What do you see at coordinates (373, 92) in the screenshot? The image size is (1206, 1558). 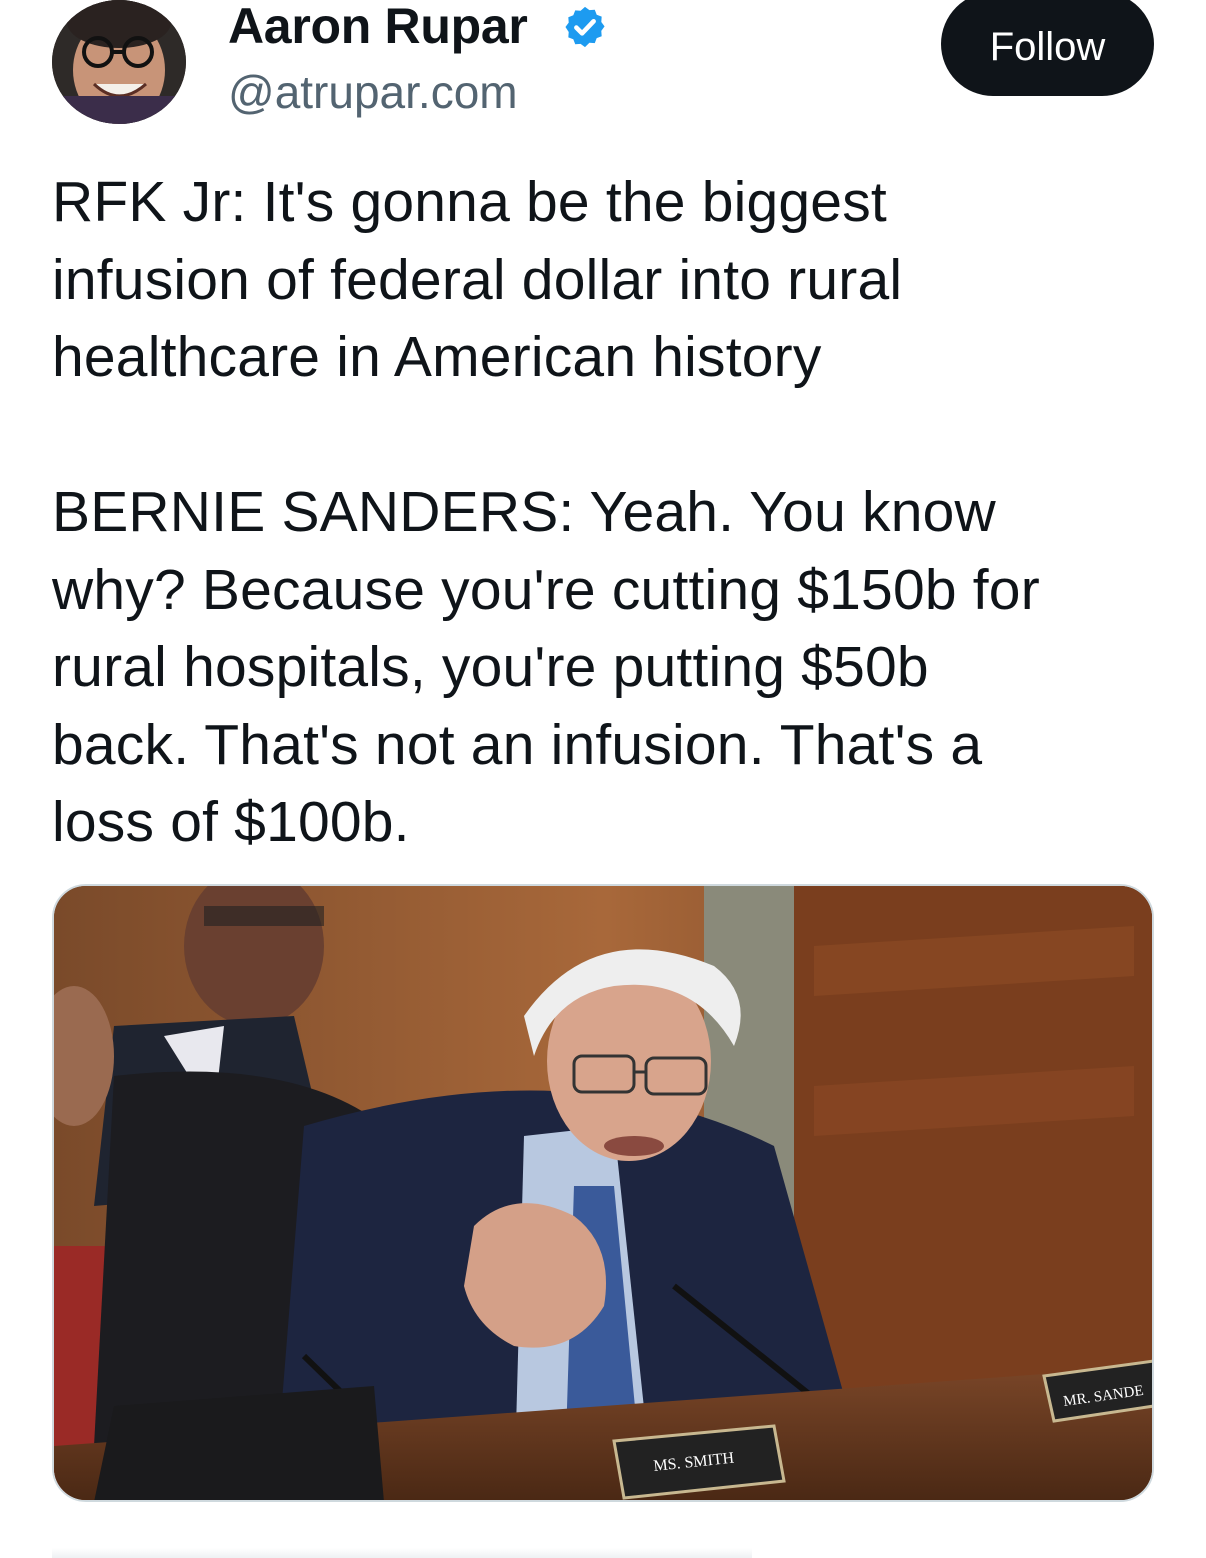 I see `author-handle: @atrupar.com` at bounding box center [373, 92].